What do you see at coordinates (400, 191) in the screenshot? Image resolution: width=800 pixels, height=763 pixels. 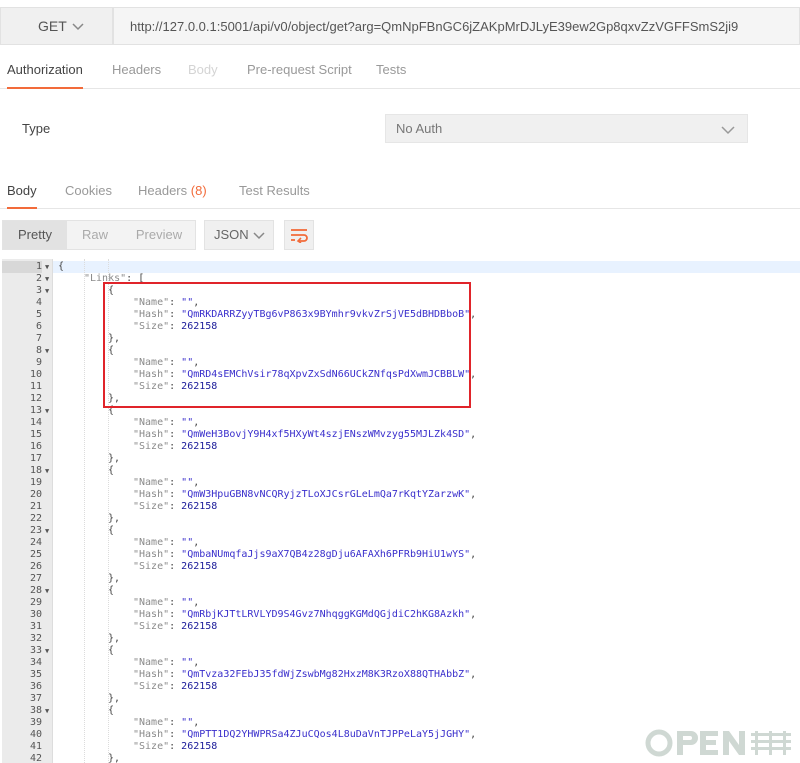 I see `response-tabs: Body Cookies Headers (8) Test Results` at bounding box center [400, 191].